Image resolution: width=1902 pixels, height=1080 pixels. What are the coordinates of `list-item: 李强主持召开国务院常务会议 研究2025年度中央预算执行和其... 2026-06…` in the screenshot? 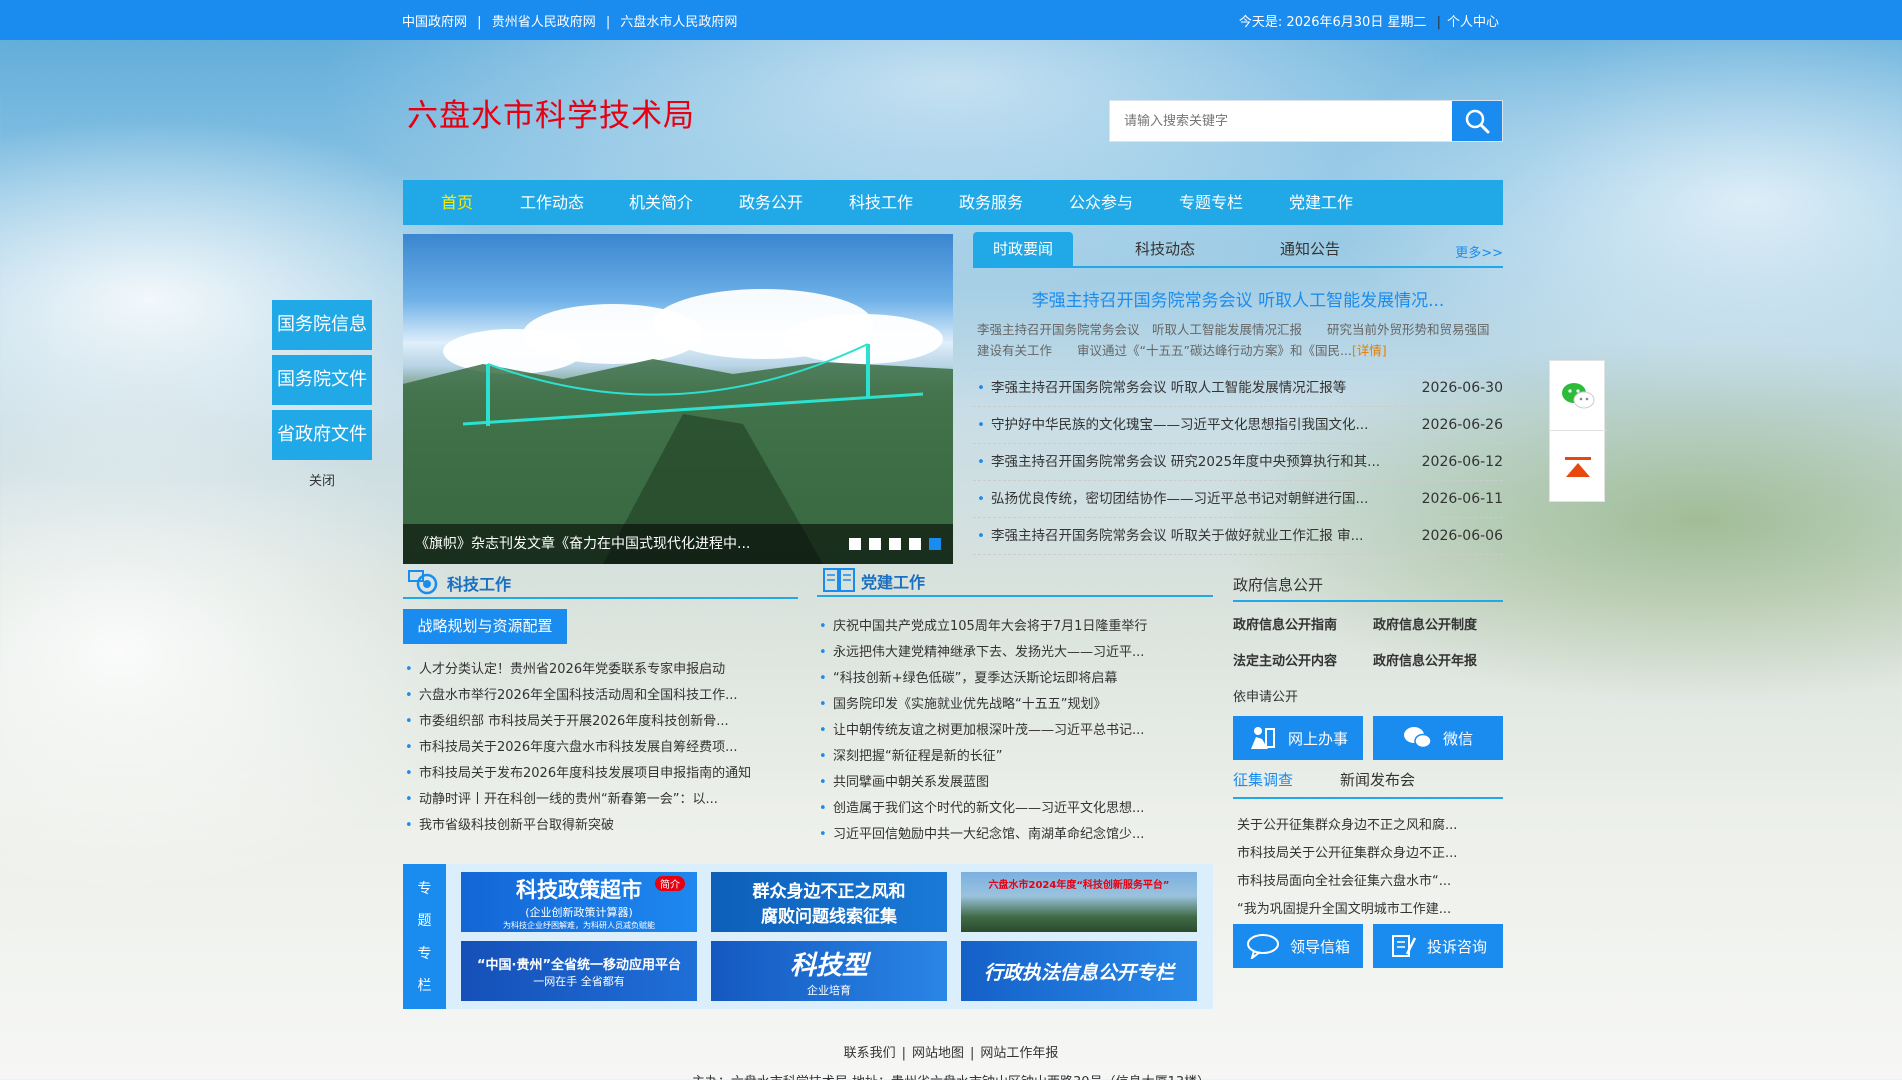 It's located at (1238, 462).